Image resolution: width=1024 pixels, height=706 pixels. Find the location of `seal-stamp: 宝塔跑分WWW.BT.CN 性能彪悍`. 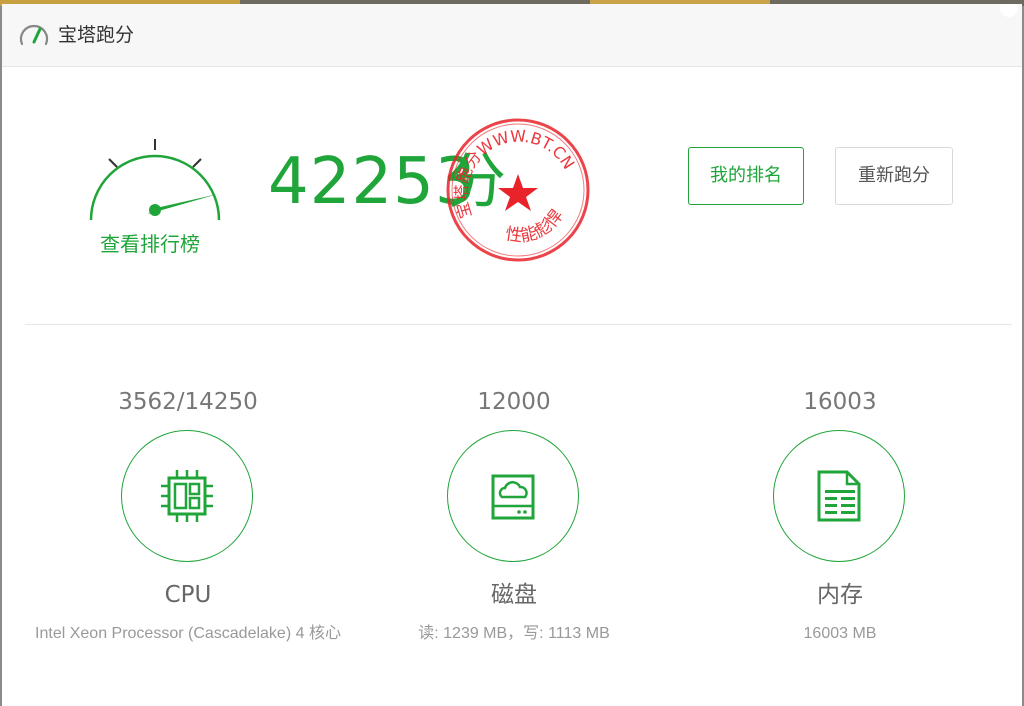

seal-stamp: 宝塔跑分WWW.BT.CN 性能彪悍 is located at coordinates (518, 190).